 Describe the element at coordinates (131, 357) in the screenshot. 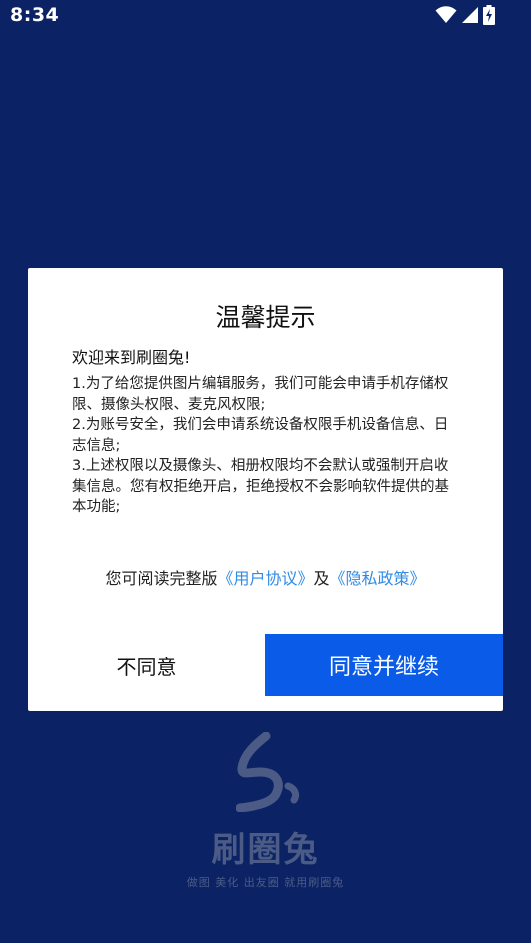

I see `dialog-greeting: 欢迎来到刷圈兔!` at that location.